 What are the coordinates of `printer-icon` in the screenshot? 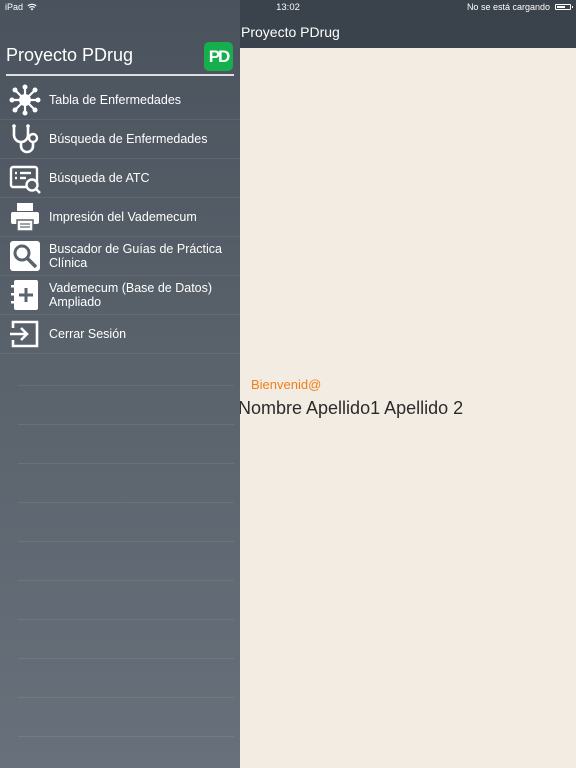 It's located at (25, 217).